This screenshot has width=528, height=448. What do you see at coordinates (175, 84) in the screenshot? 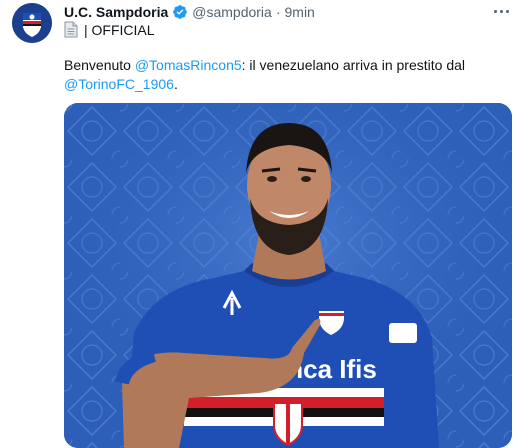
I see `text-part: .` at bounding box center [175, 84].